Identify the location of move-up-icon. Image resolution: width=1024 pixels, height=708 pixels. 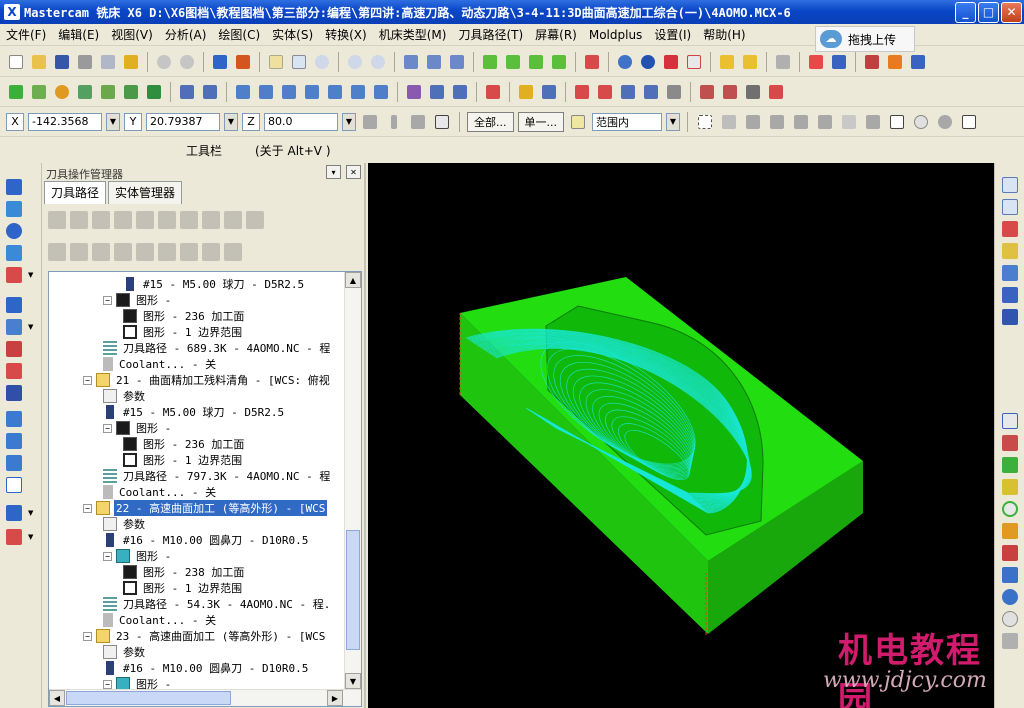
(145, 252).